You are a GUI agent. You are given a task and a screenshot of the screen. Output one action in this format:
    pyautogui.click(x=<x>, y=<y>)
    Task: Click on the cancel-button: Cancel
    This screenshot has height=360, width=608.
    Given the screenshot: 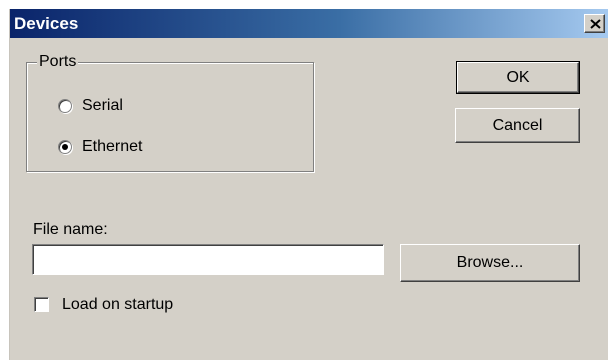 What is the action you would take?
    pyautogui.click(x=517, y=125)
    